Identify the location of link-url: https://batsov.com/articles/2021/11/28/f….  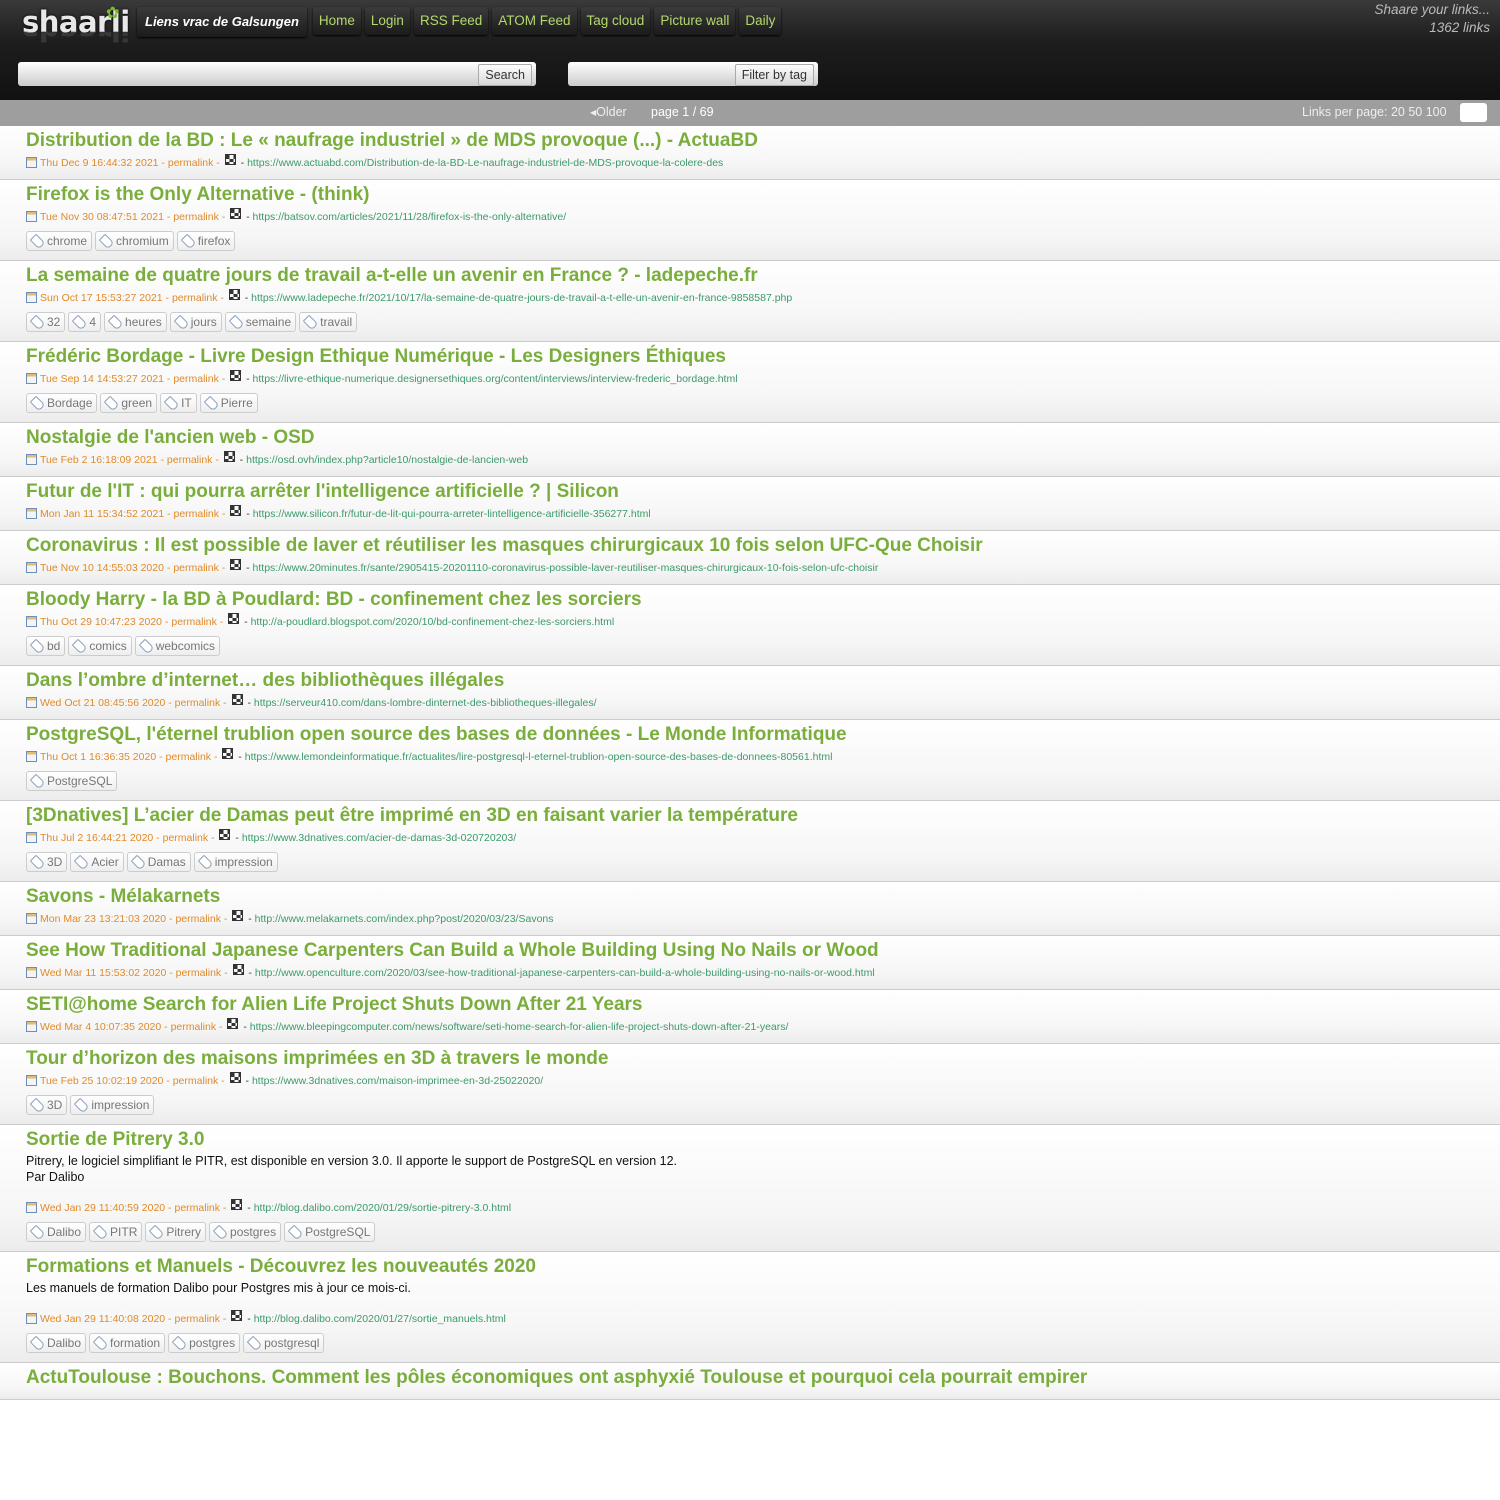
(410, 217).